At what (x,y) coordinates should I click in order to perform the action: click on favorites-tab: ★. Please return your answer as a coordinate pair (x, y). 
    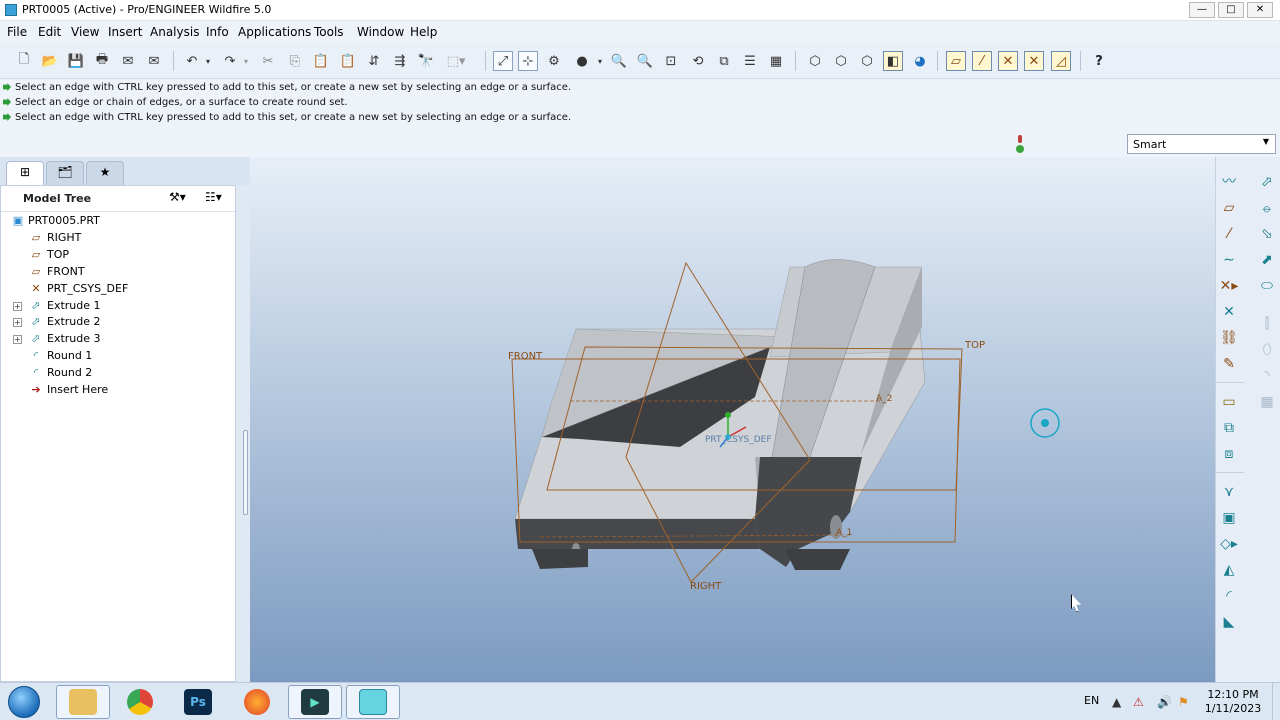
    Looking at the image, I should click on (105, 173).